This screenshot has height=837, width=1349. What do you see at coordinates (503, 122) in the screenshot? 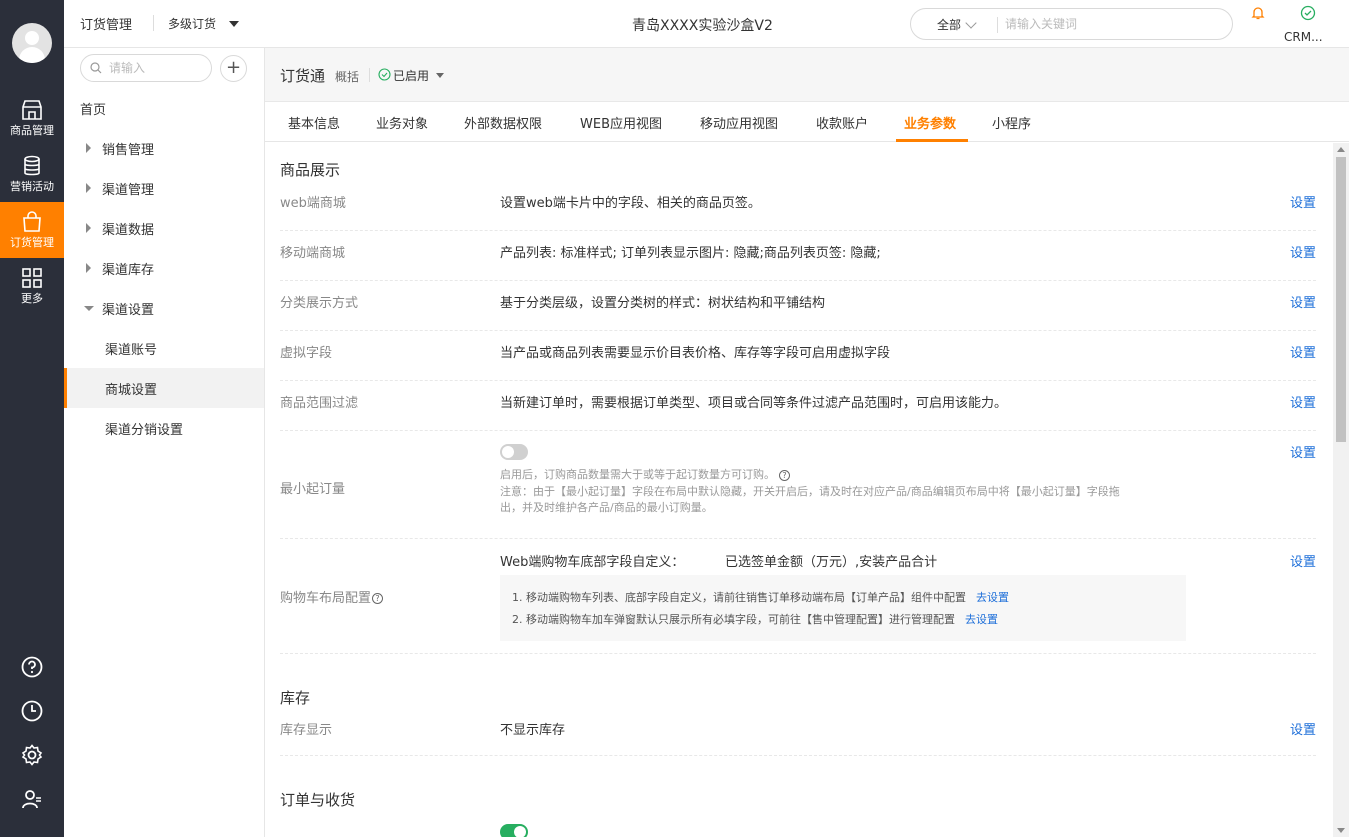
I see `tab-external-data: 外部数据权限` at bounding box center [503, 122].